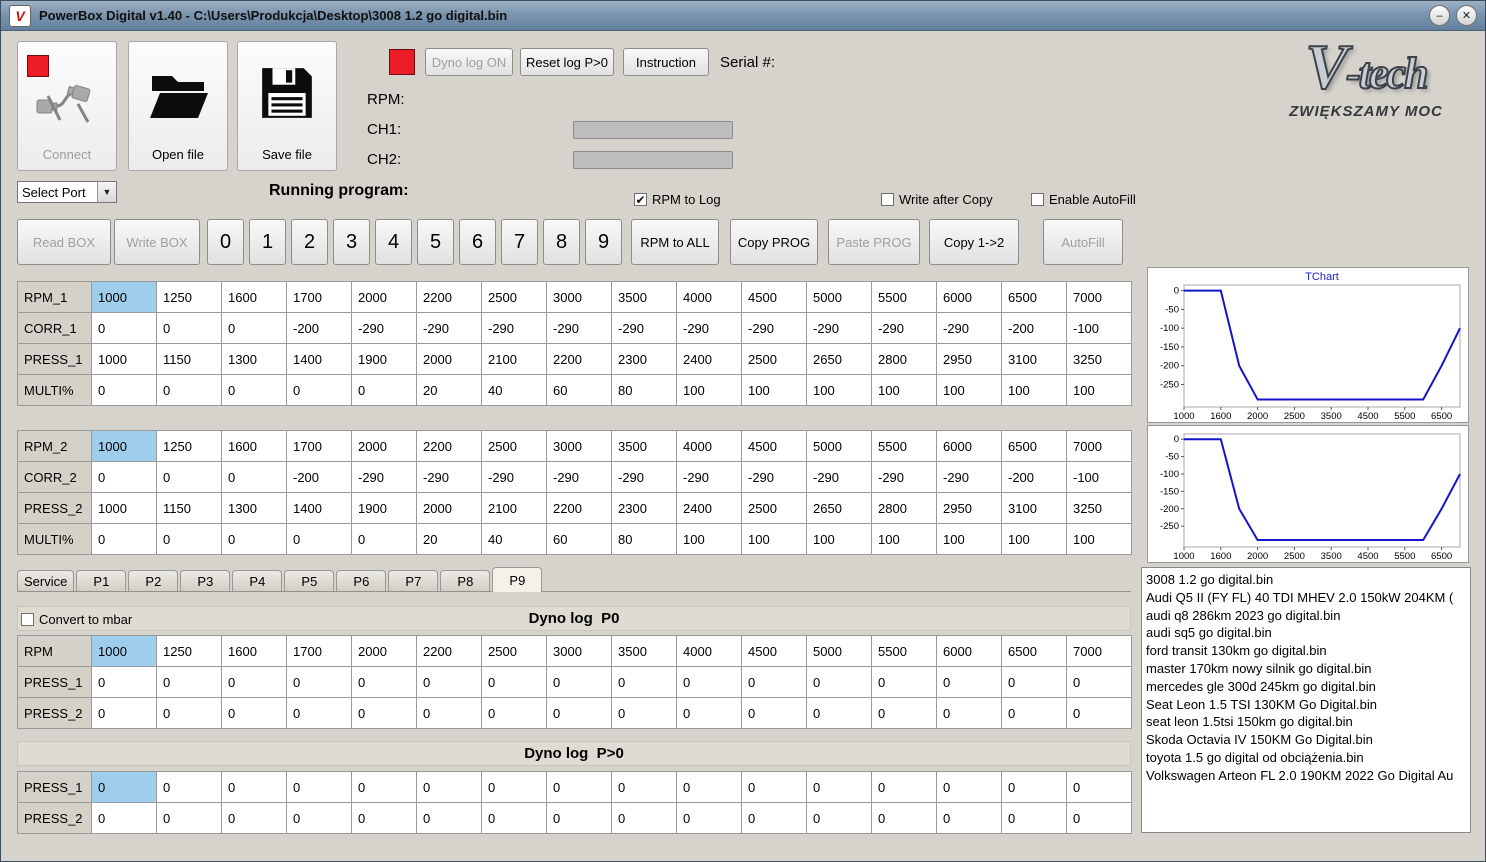 This screenshot has height=862, width=1486. Describe the element at coordinates (1034, 508) in the screenshot. I see `table-cell: 3100` at that location.